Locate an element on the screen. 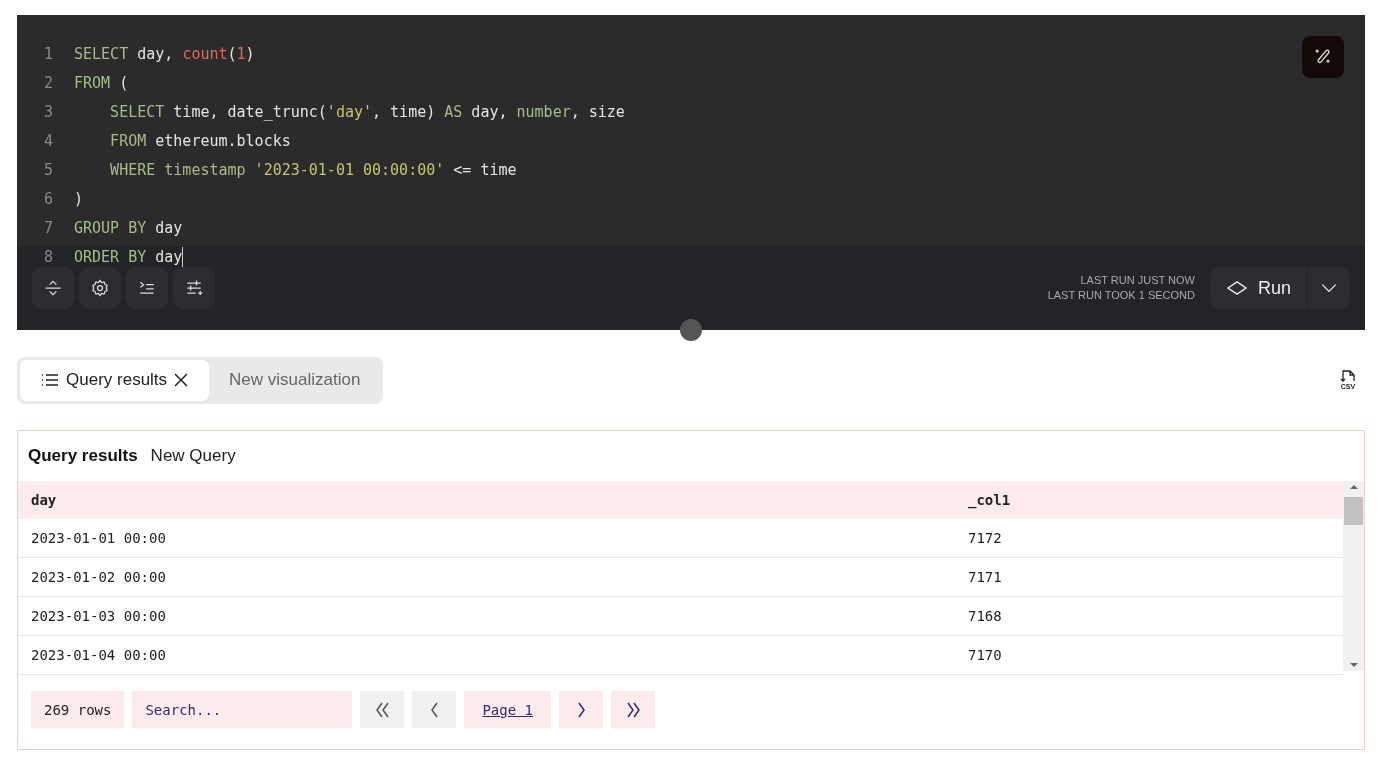 This screenshot has width=1378, height=761. column-header: _col1 is located at coordinates (989, 500).